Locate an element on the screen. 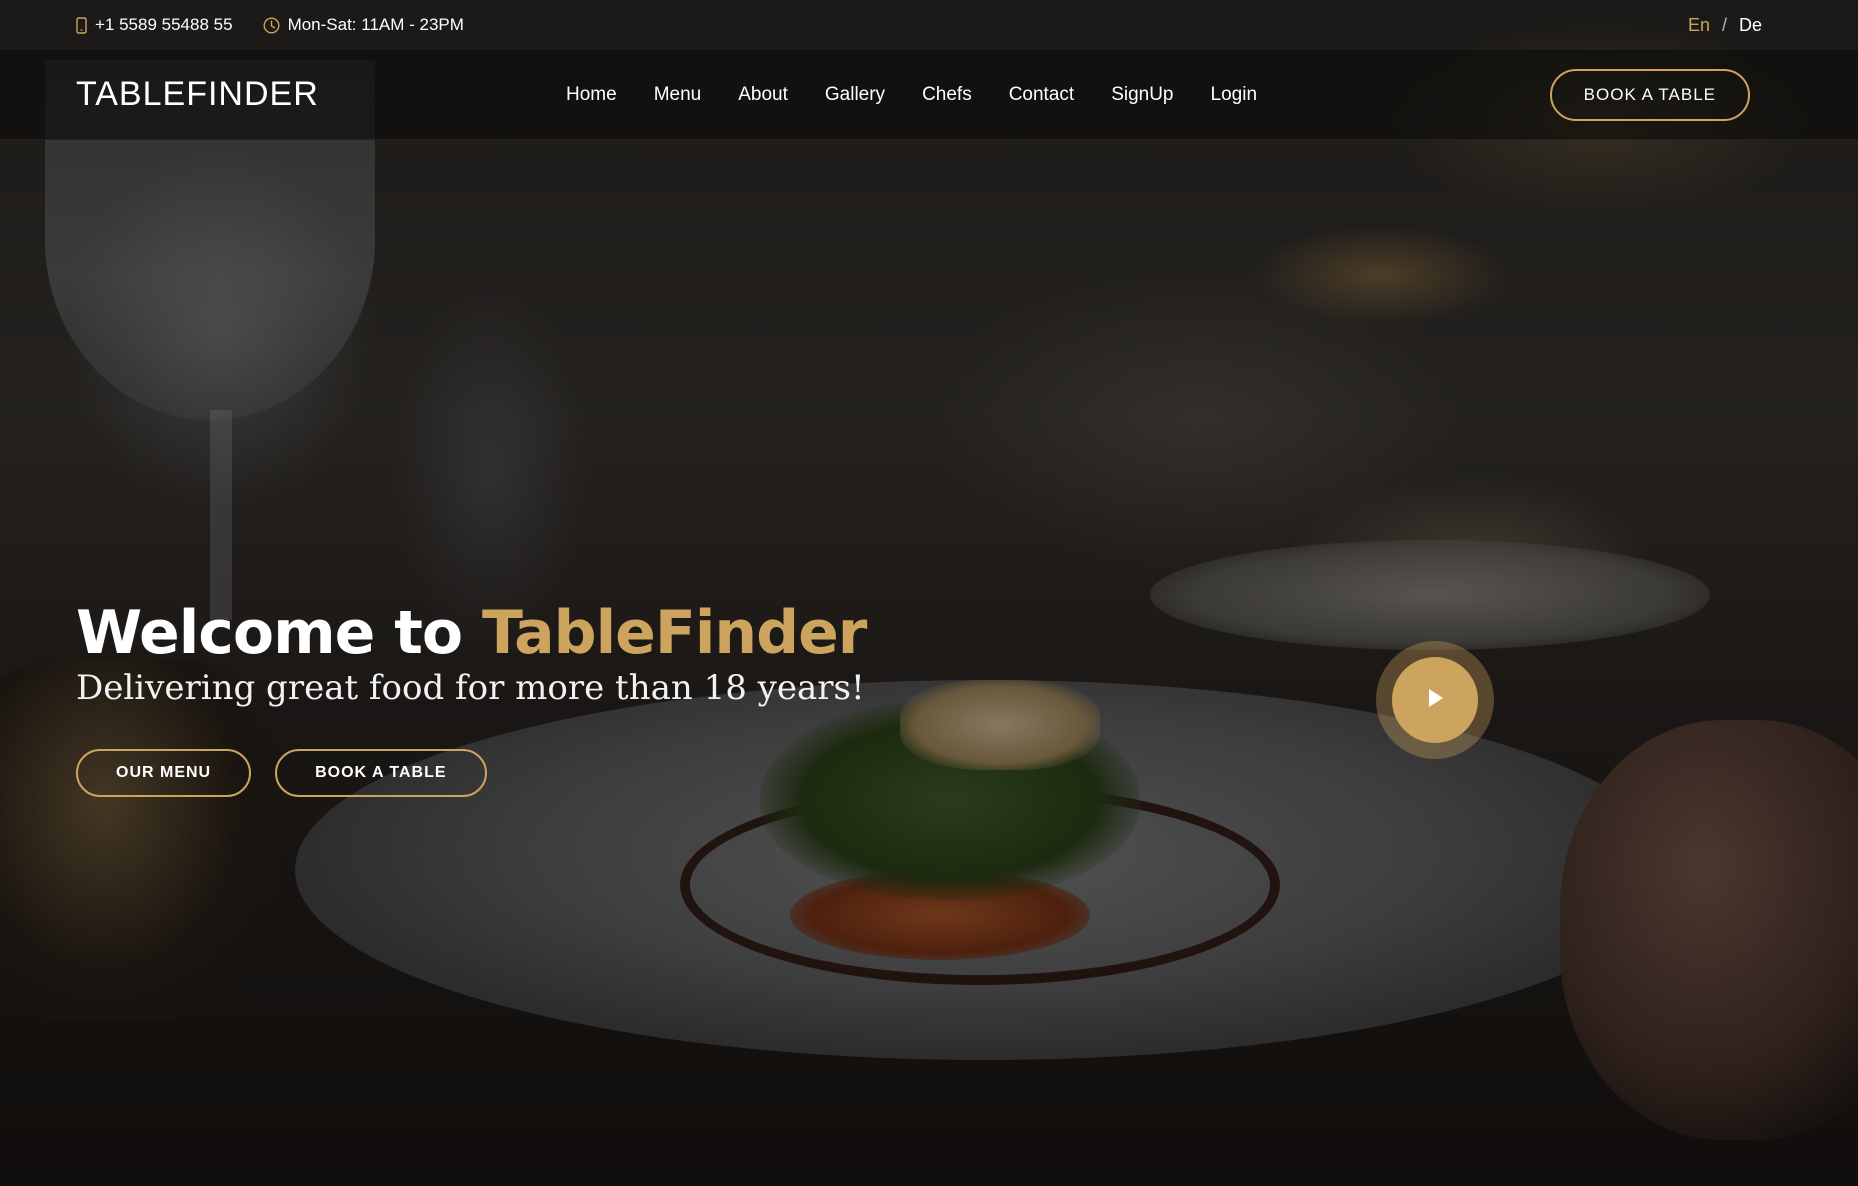  mobile-phone-icon is located at coordinates (81, 25).